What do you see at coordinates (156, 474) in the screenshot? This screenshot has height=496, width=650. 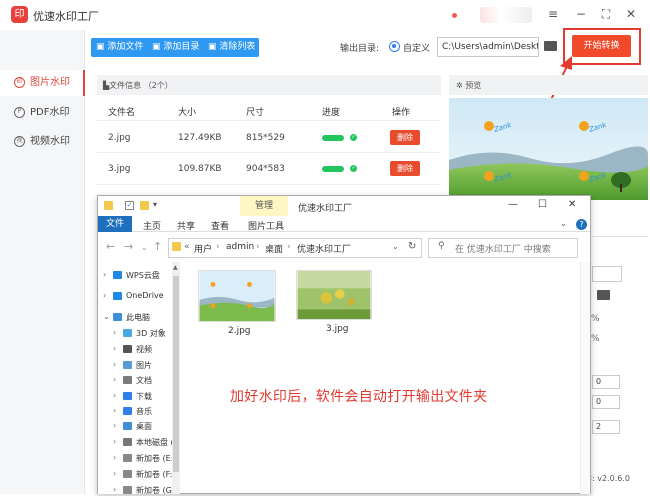 I see `tree-item-label: 新加卷 (F:)` at bounding box center [156, 474].